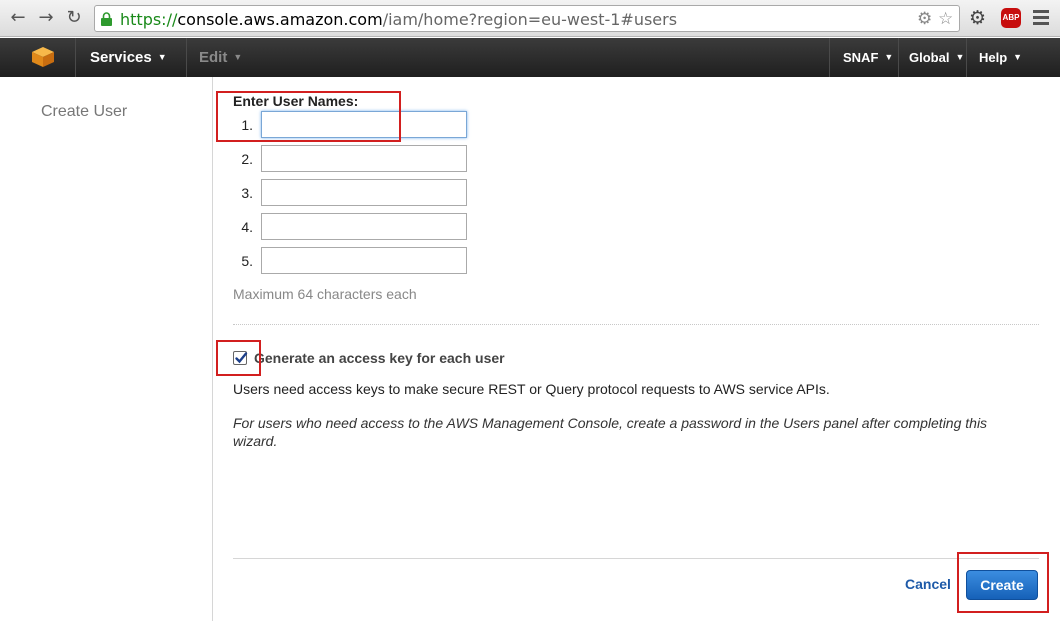  What do you see at coordinates (530, 57) in the screenshot?
I see `aws-console-header: Services ▼ Edit ▼ SNAF ▼ Global ▼ Help ▼` at bounding box center [530, 57].